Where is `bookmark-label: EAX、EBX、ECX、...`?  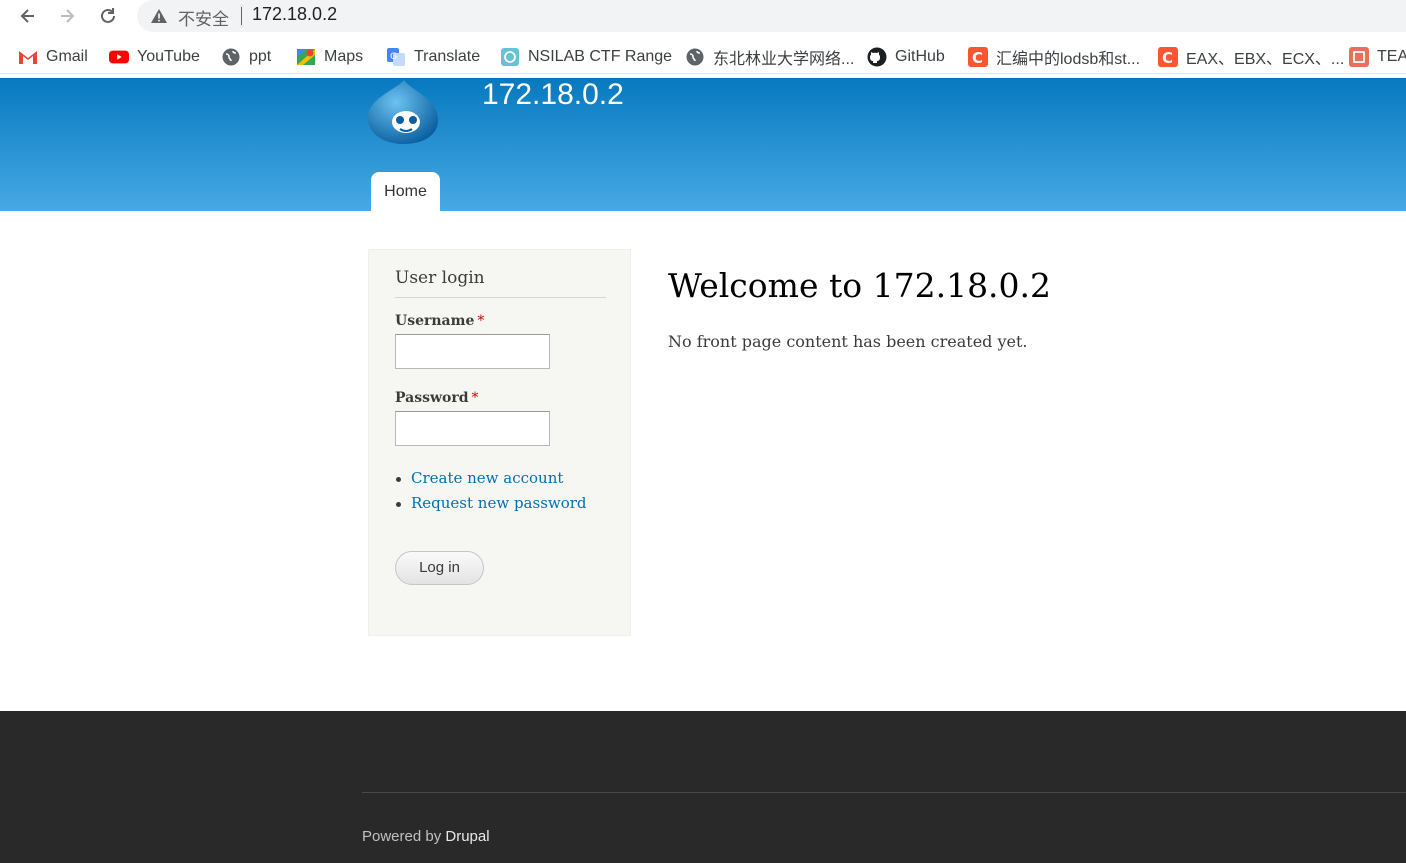 bookmark-label: EAX、EBX、ECX、... is located at coordinates (1265, 59).